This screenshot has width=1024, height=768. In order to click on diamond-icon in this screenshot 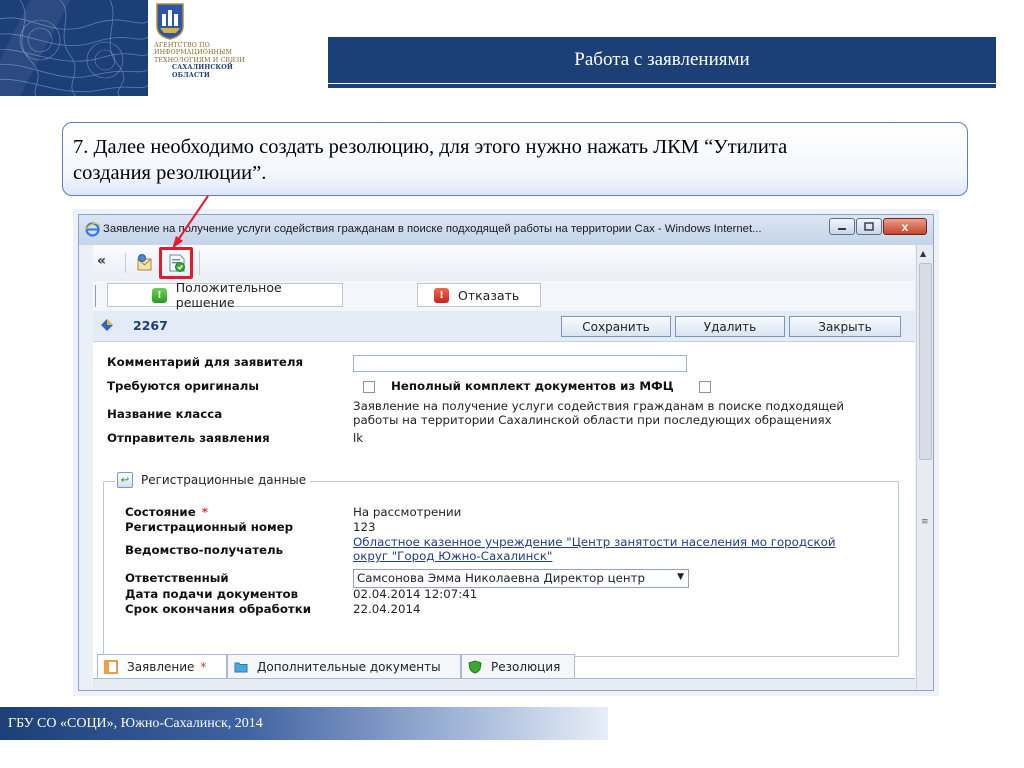, I will do `click(107, 325)`.